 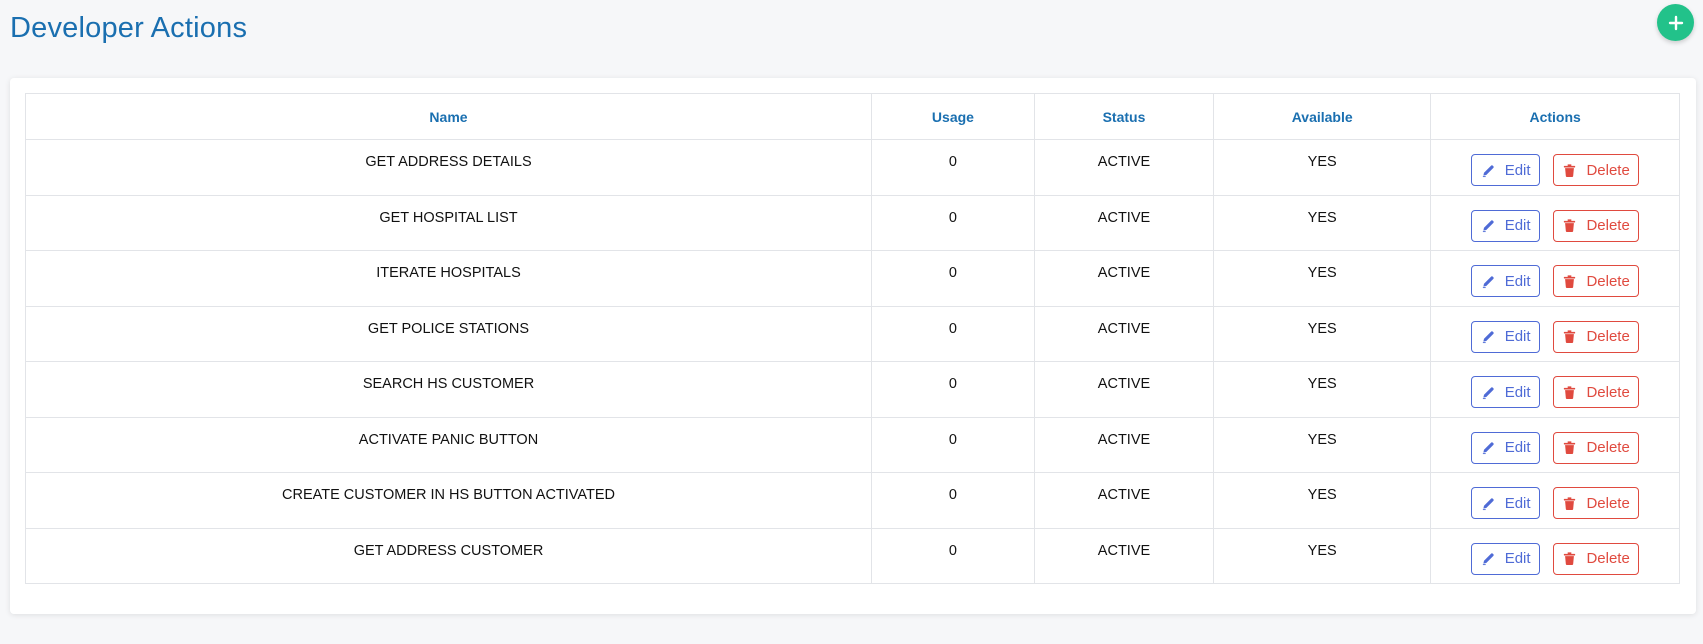 I want to click on table-row: ITERATE HOSPITALS 0 ACTIVE YES Edit Delete, so click(x=852, y=278).